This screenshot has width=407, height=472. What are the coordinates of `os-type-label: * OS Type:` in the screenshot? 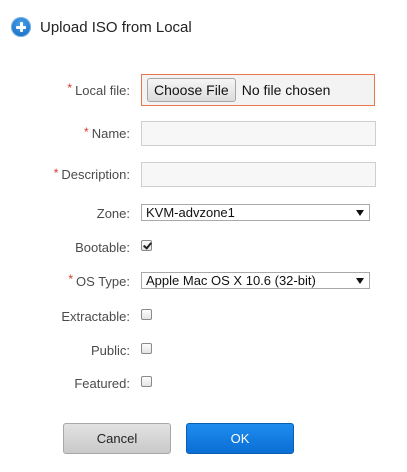 It's located at (99, 280).